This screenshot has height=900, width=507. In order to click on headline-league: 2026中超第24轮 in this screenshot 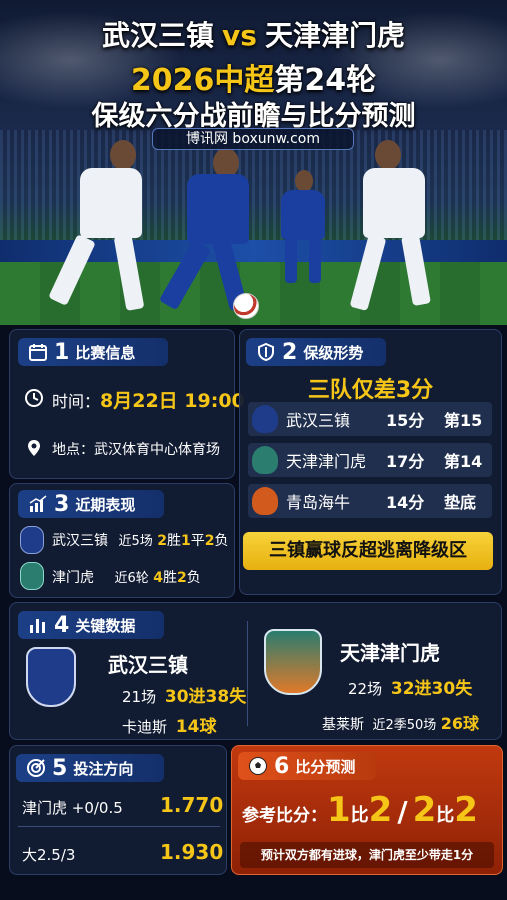, I will do `click(253, 77)`.